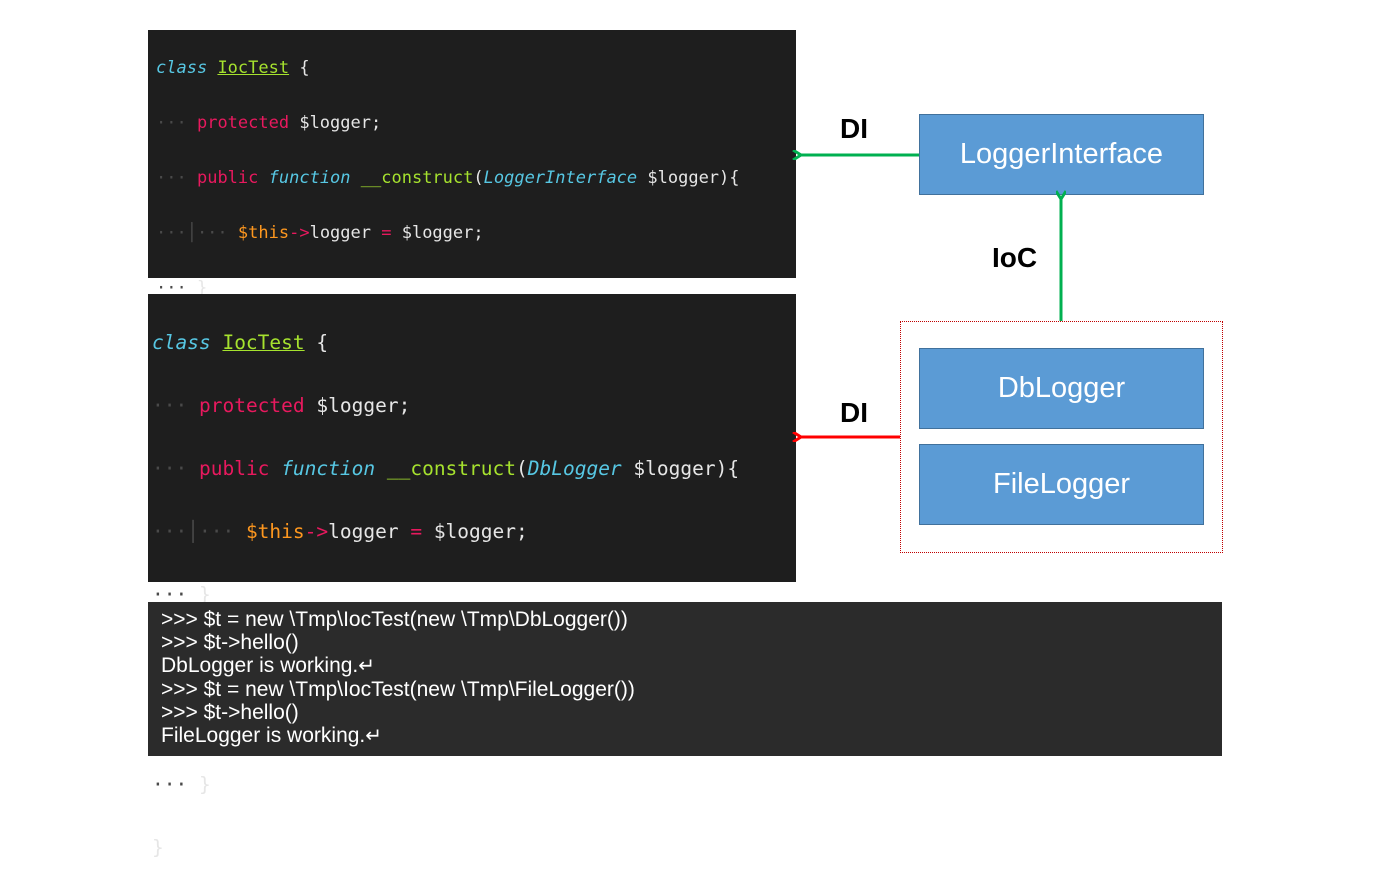 This screenshot has height=895, width=1380. I want to click on di-label-bottom: DI, so click(854, 412).